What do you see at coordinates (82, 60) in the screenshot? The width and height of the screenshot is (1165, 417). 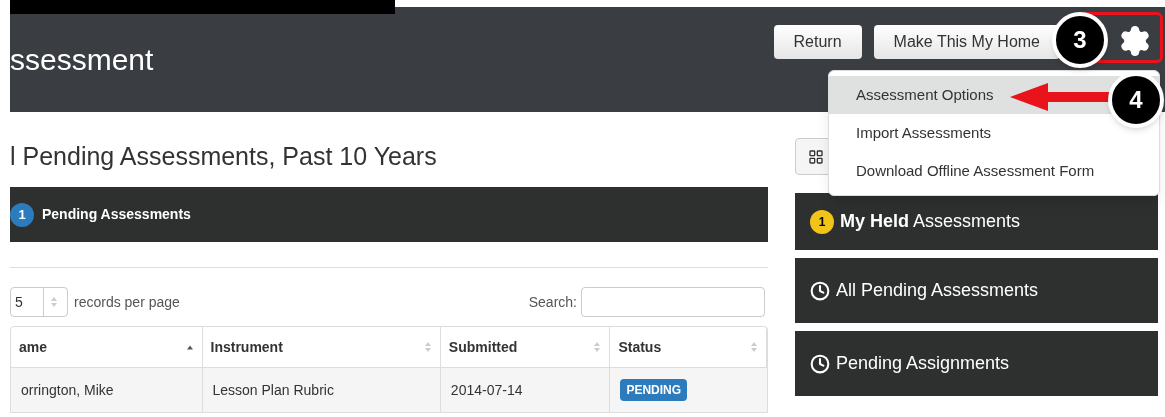 I see `page-header-title: ssessment` at bounding box center [82, 60].